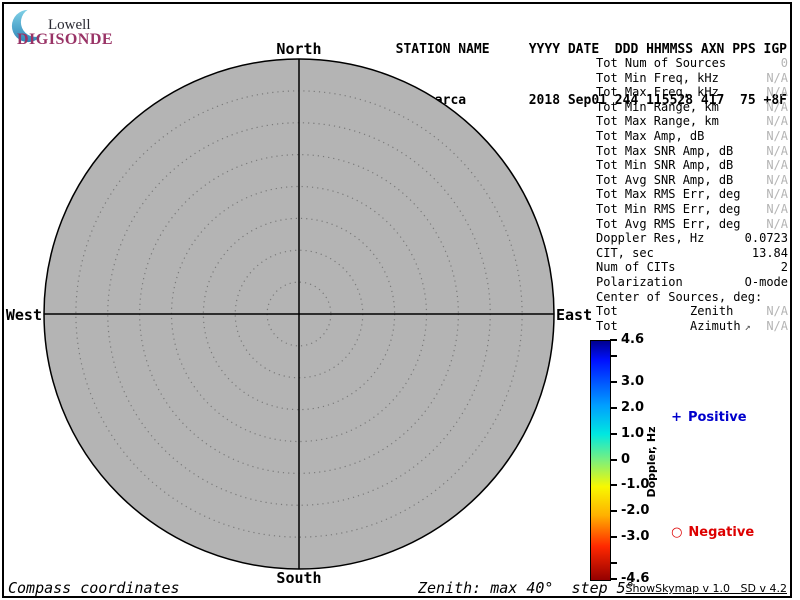 The height and width of the screenshot is (600, 800). Describe the element at coordinates (712, 311) in the screenshot. I see `panel-row-sublabel: Zenith` at that location.